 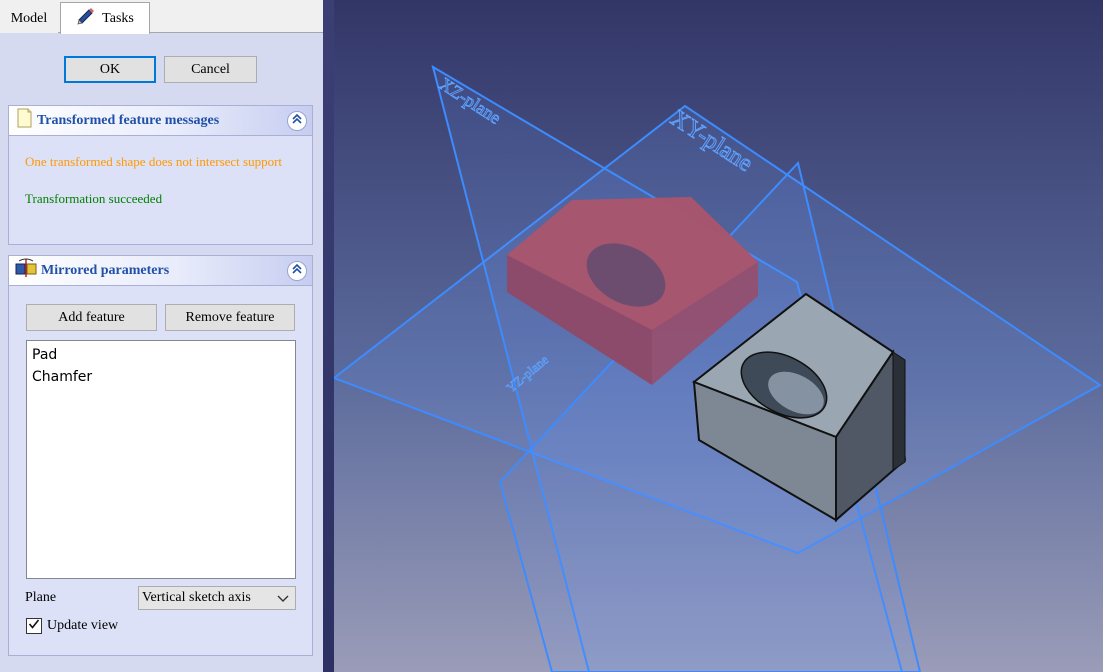 I want to click on mirrored-panel-header: Mirrored parameters, so click(x=160, y=271).